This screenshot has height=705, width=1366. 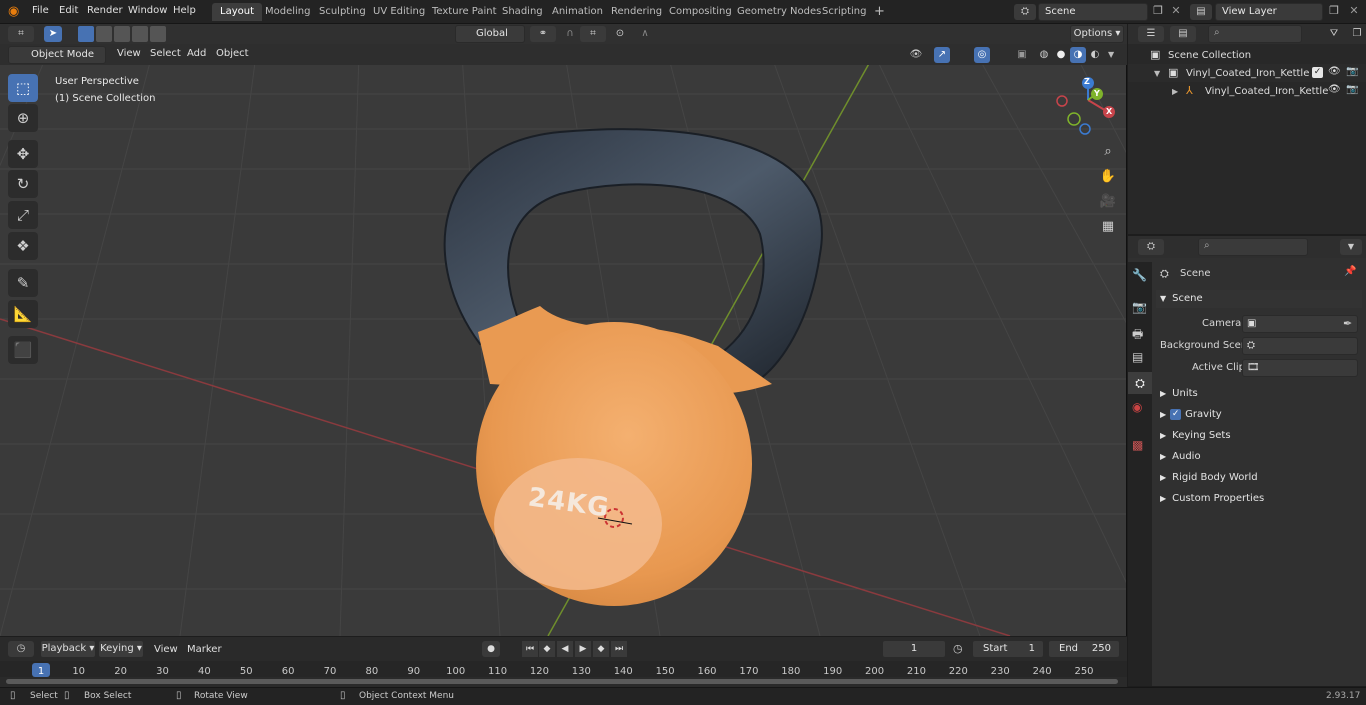 What do you see at coordinates (196, 53) in the screenshot?
I see `menu-add: Add` at bounding box center [196, 53].